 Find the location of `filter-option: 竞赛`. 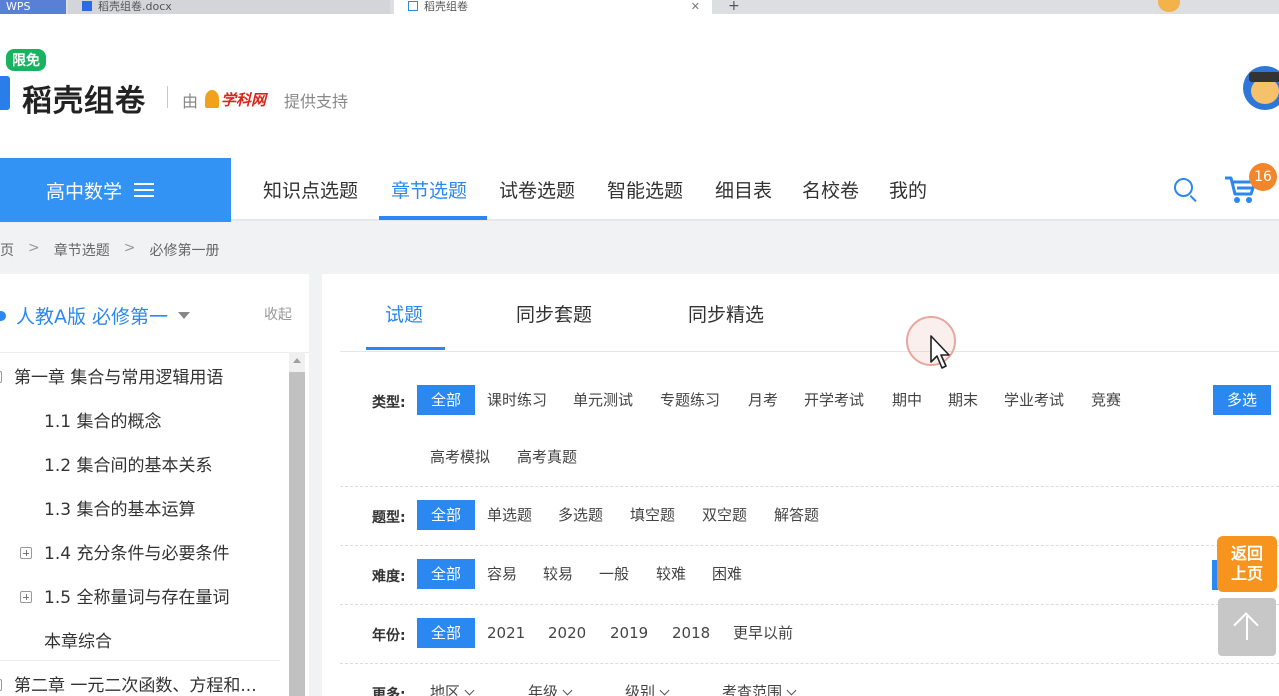

filter-option: 竞赛 is located at coordinates (1106, 400).